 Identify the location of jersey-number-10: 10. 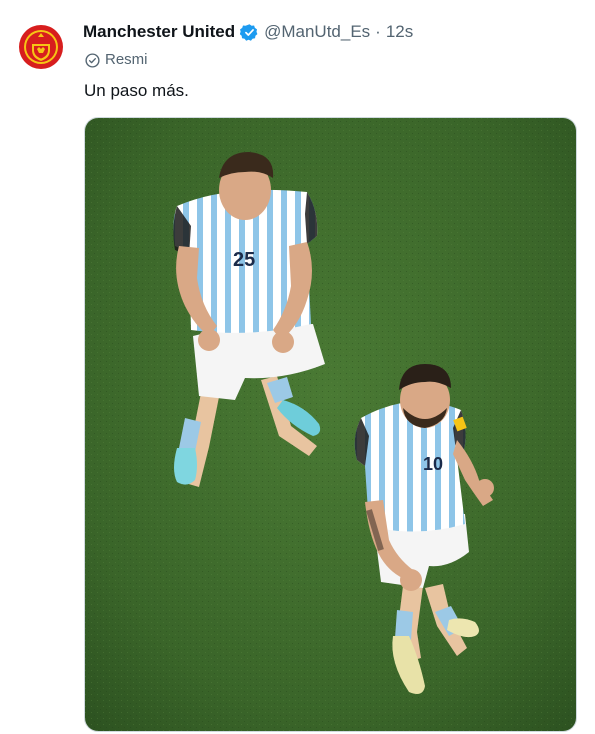
(433, 464).